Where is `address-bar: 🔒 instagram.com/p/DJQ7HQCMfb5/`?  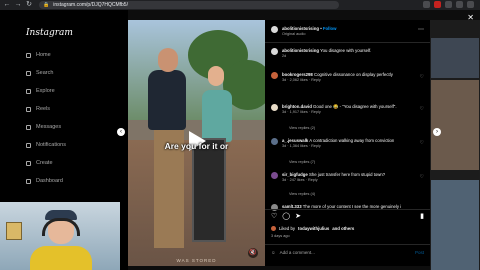 address-bar: 🔒 instagram.com/p/DJQ7HQCMfb5/ is located at coordinates (189, 5).